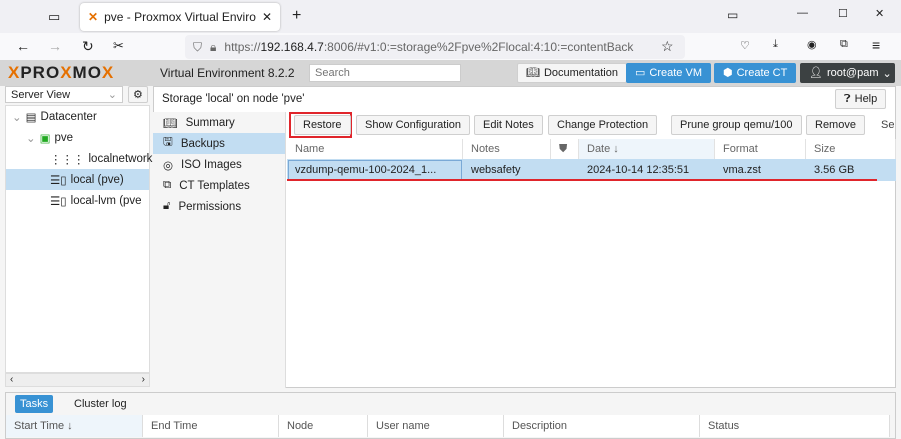  I want to click on maximize-icon: ☐, so click(843, 13).